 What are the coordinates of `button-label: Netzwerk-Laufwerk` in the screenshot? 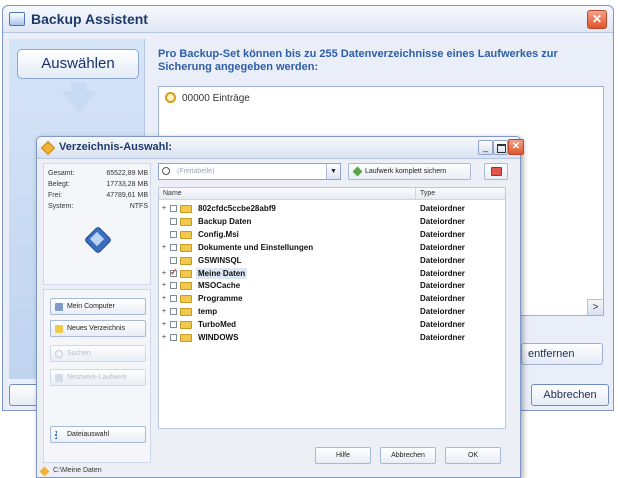 It's located at (97, 377).